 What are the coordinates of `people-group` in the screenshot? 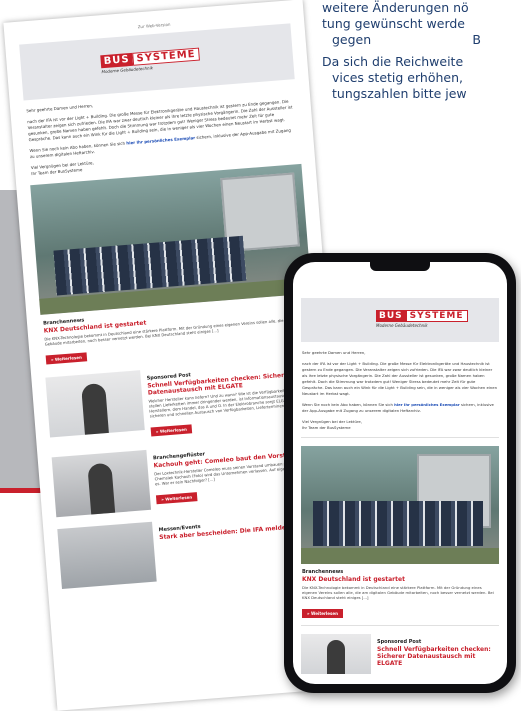 It's located at (398, 523).